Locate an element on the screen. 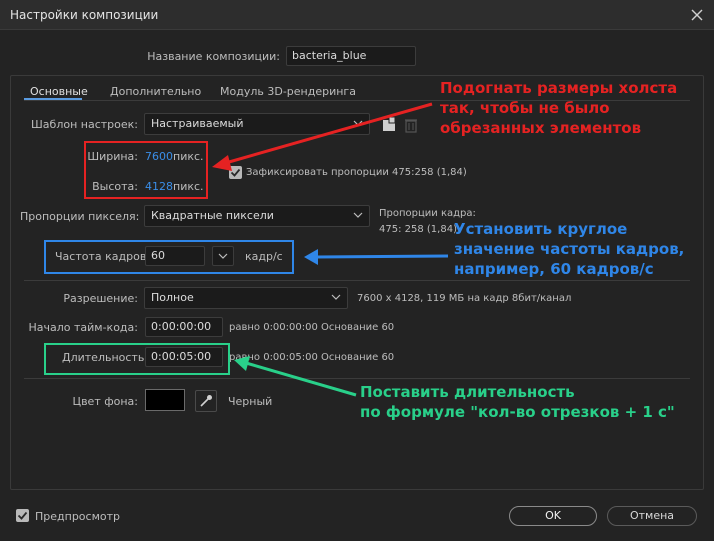 The height and width of the screenshot is (541, 714). arrow-red is located at coordinates (322, 136).